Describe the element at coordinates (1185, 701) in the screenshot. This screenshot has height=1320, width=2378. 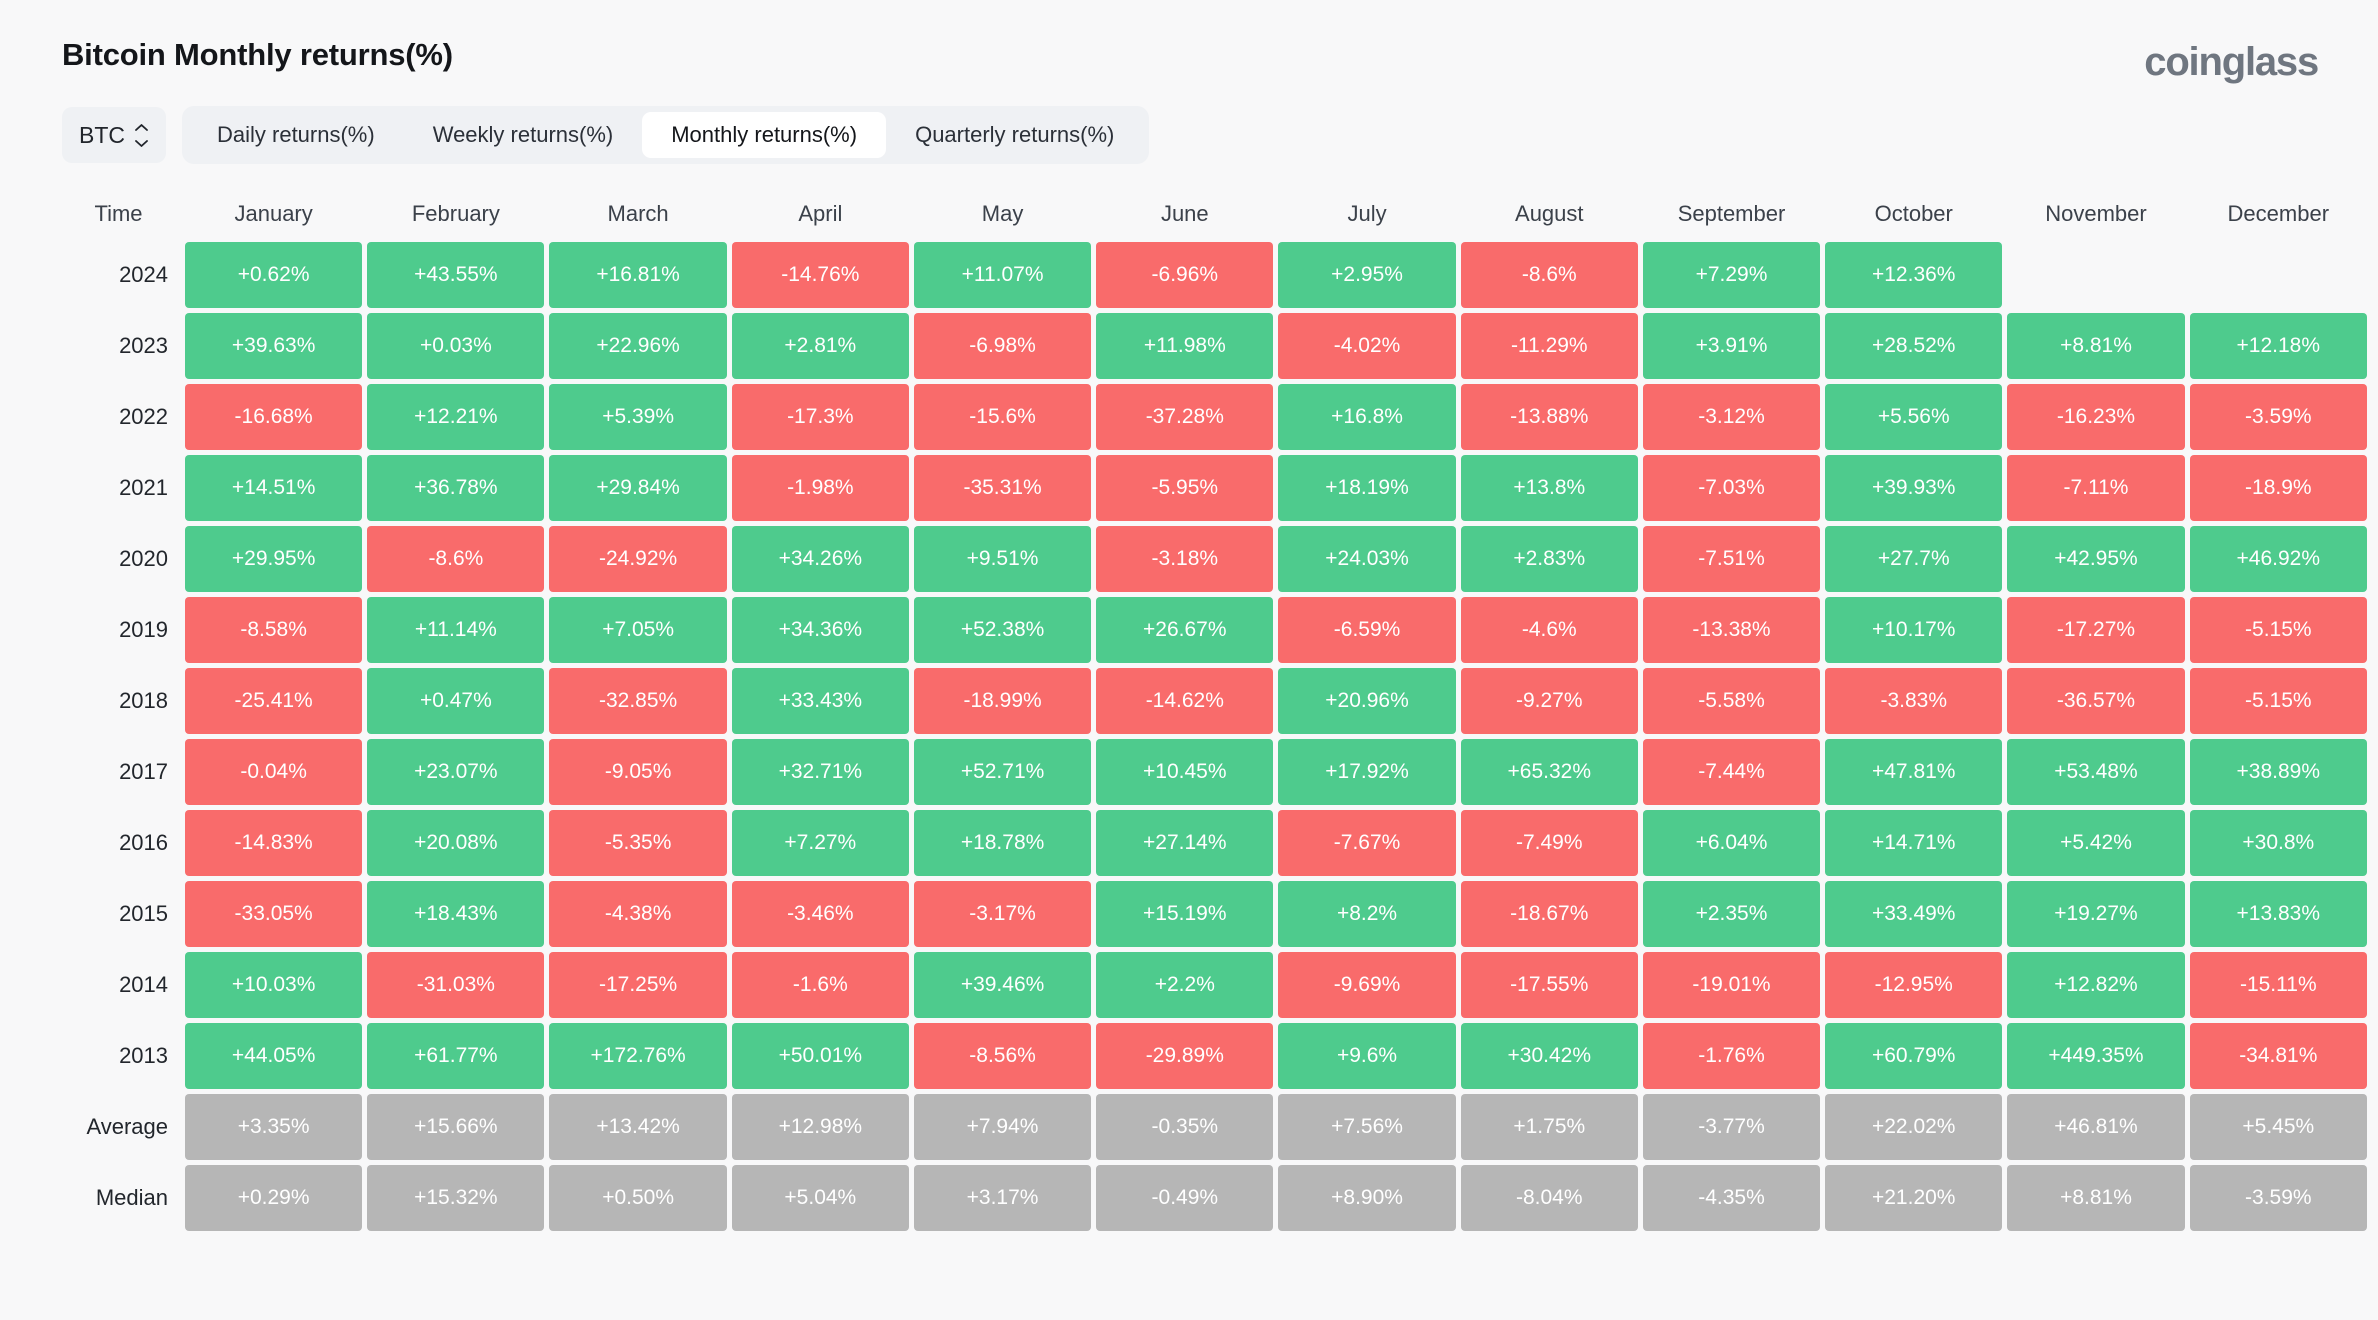
I see `return-cell: -14.62%` at that location.